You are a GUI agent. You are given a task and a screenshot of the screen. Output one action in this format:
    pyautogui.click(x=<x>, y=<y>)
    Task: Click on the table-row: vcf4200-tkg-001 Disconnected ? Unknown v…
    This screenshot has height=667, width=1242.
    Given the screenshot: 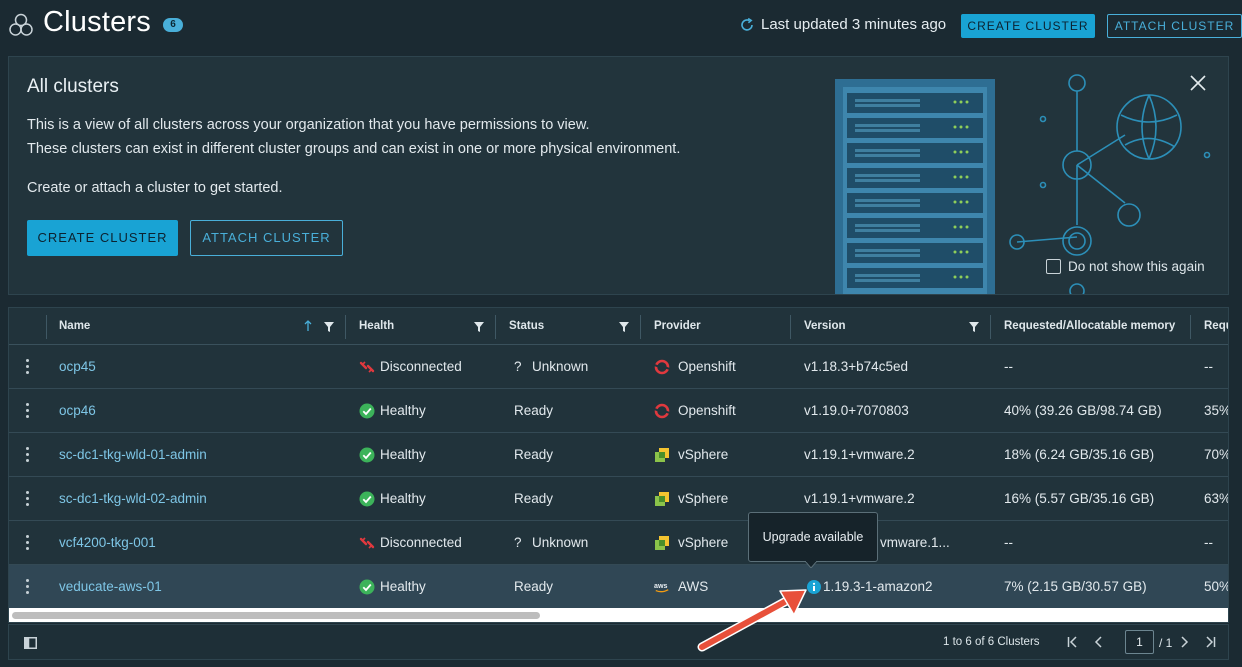 What is the action you would take?
    pyautogui.click(x=618, y=543)
    